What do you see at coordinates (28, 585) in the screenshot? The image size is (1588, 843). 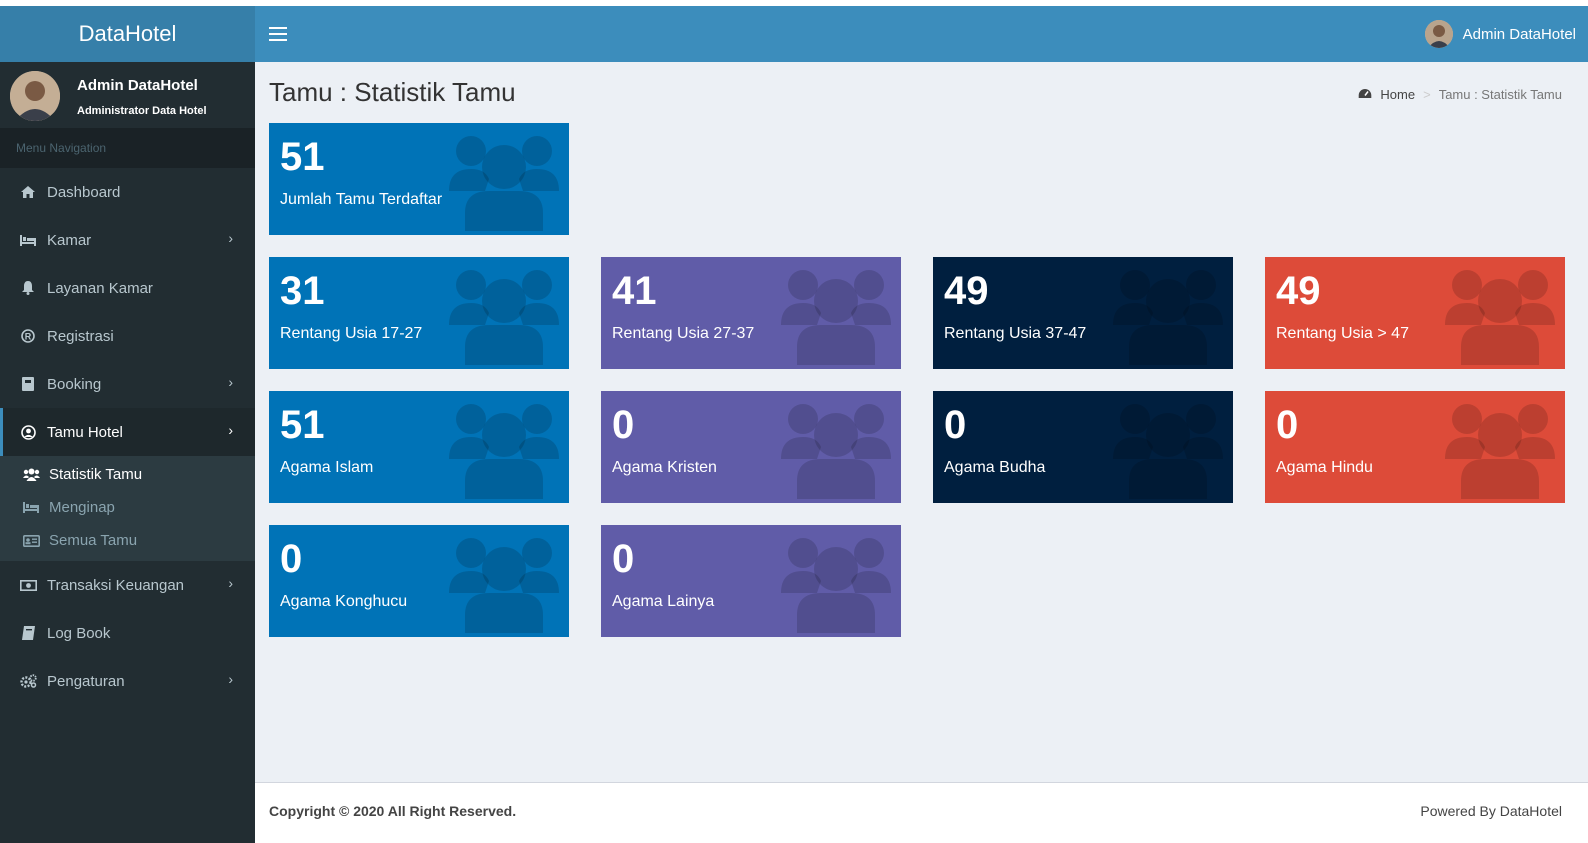 I see `money-icon` at bounding box center [28, 585].